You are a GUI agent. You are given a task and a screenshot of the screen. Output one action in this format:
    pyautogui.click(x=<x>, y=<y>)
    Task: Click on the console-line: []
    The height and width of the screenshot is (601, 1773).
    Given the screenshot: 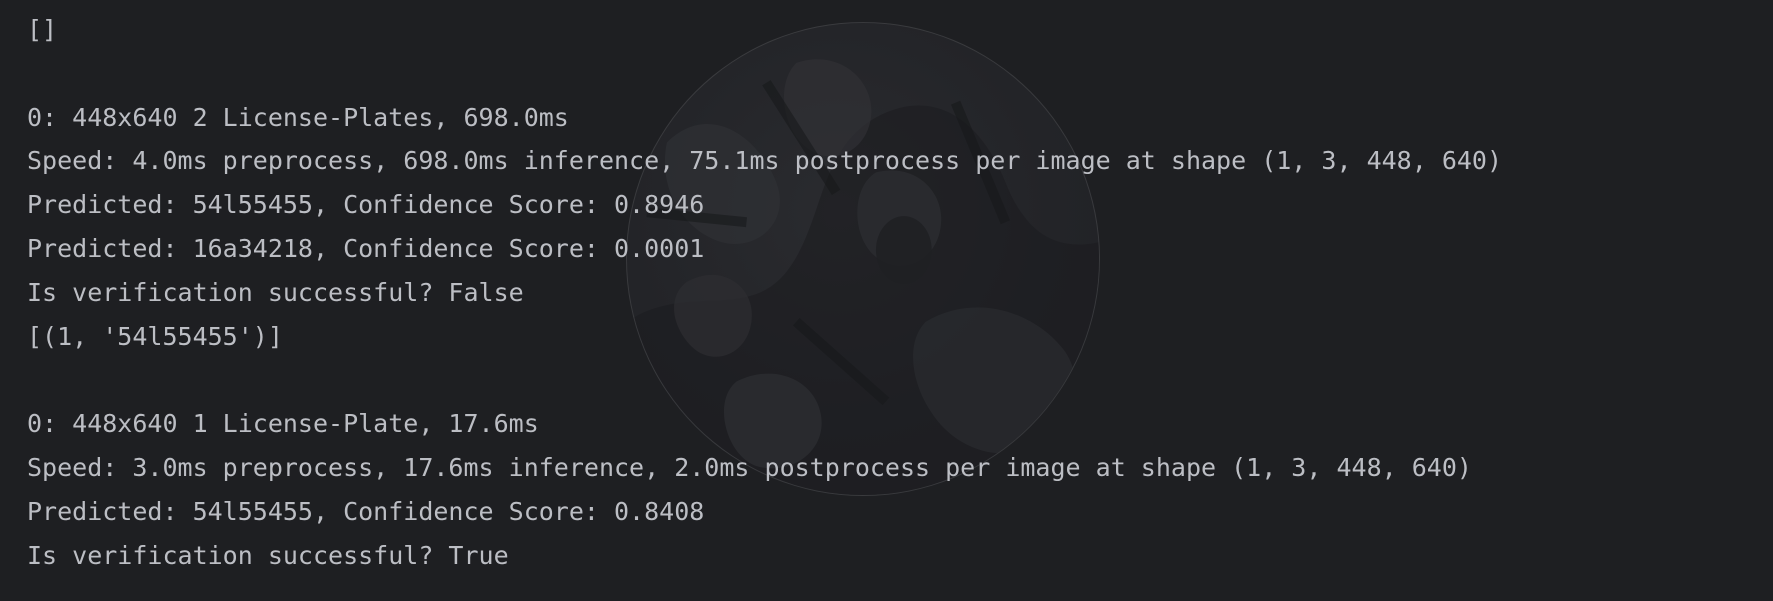 What is the action you would take?
    pyautogui.click(x=42, y=29)
    